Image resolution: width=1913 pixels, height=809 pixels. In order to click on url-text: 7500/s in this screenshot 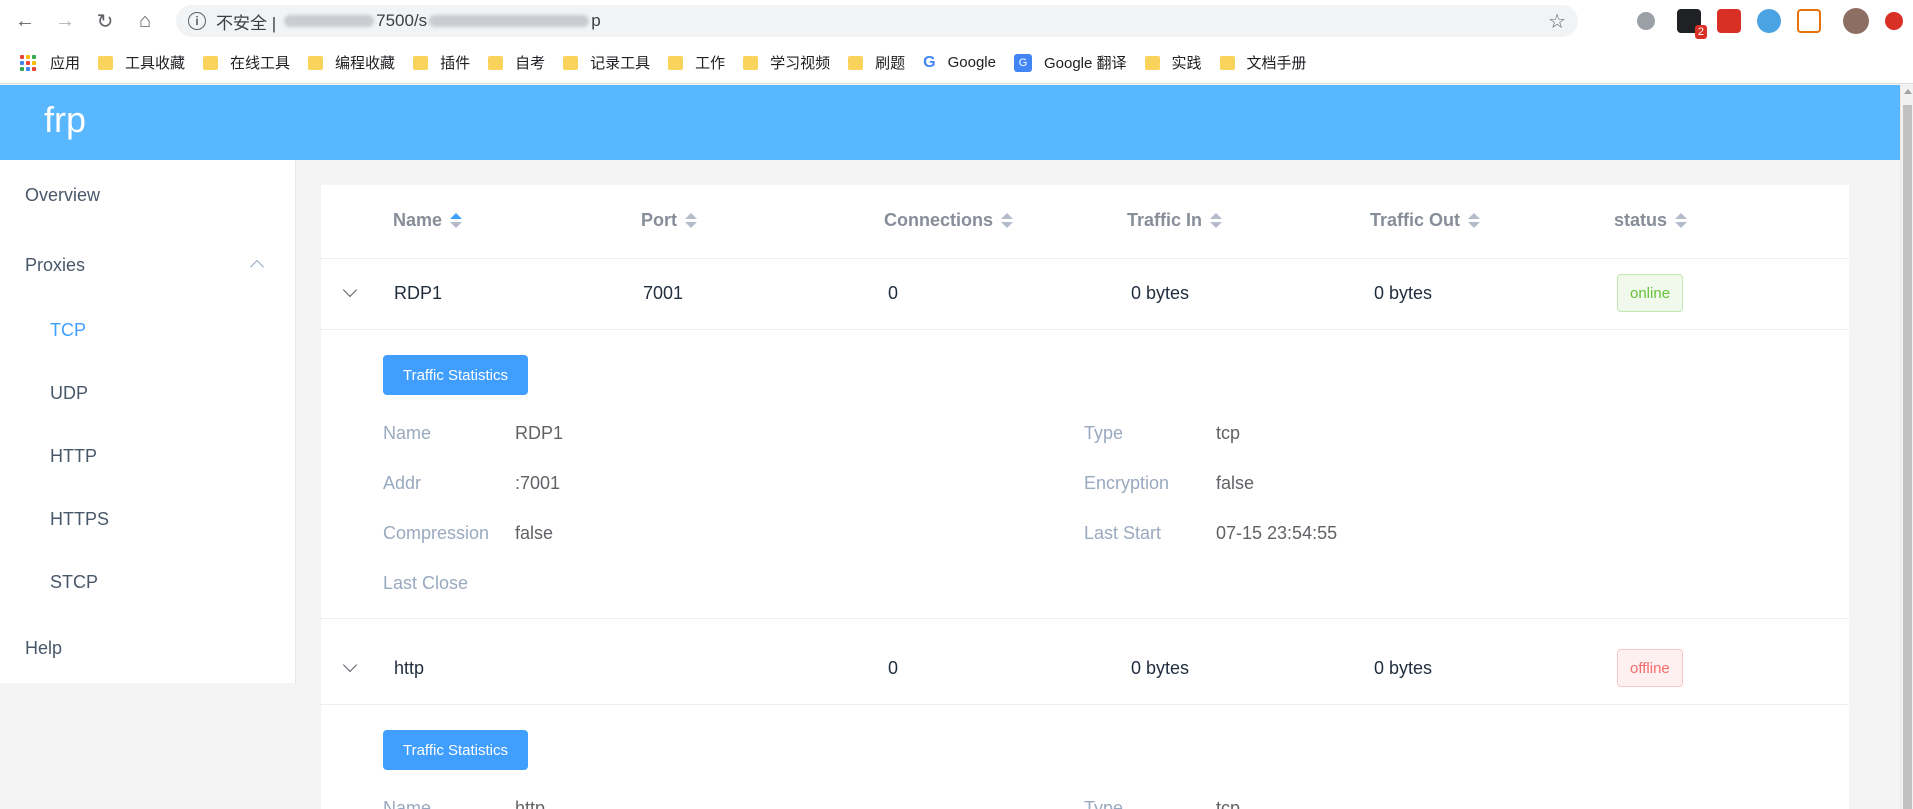, I will do `click(402, 20)`.